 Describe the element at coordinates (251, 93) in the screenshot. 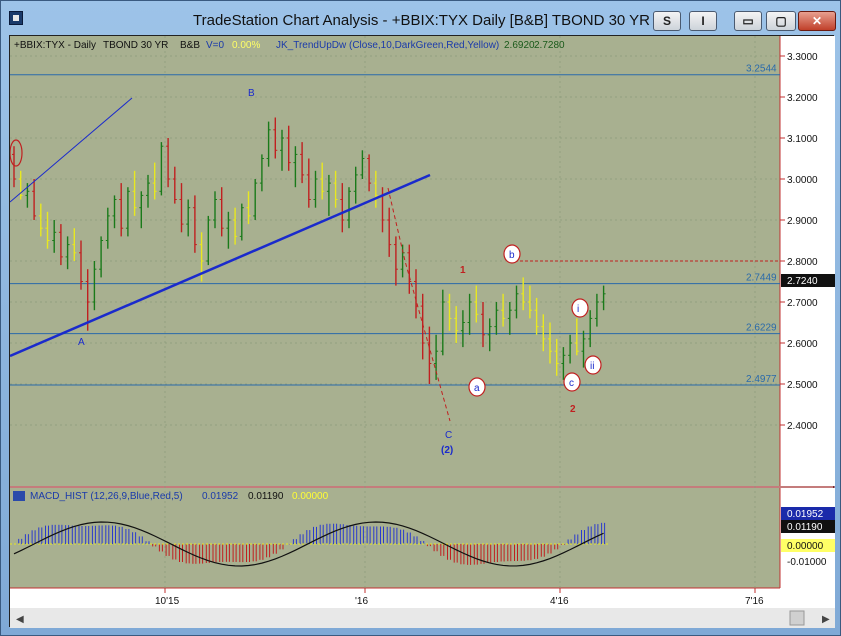

I see `wave-label: B` at that location.